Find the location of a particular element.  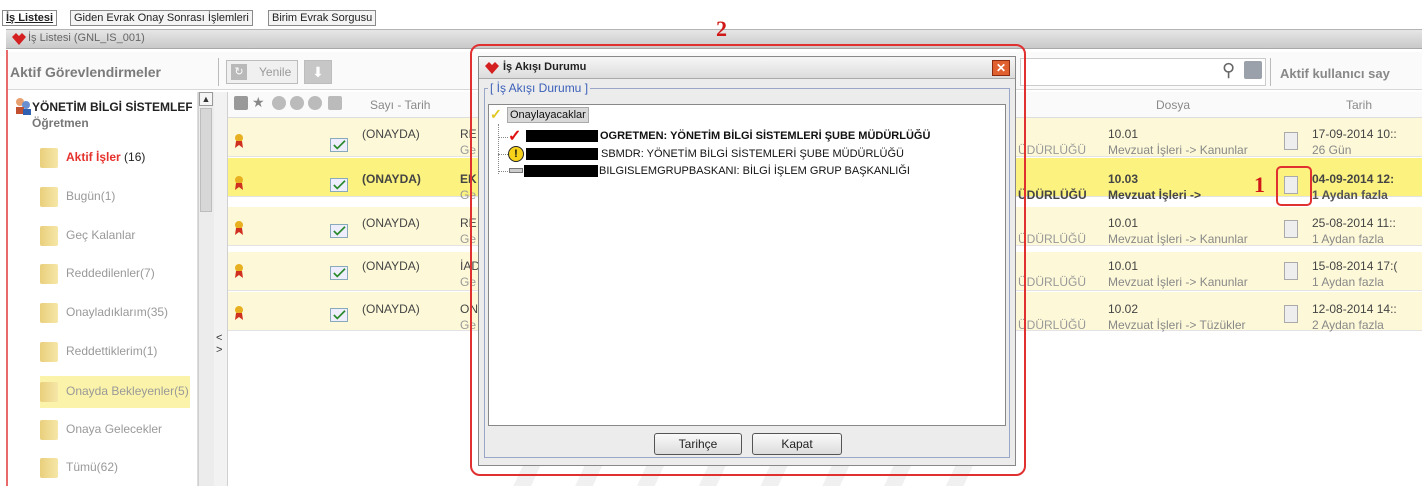

sidebar-item-label: Reddettiklerim(1) is located at coordinates (112, 351).